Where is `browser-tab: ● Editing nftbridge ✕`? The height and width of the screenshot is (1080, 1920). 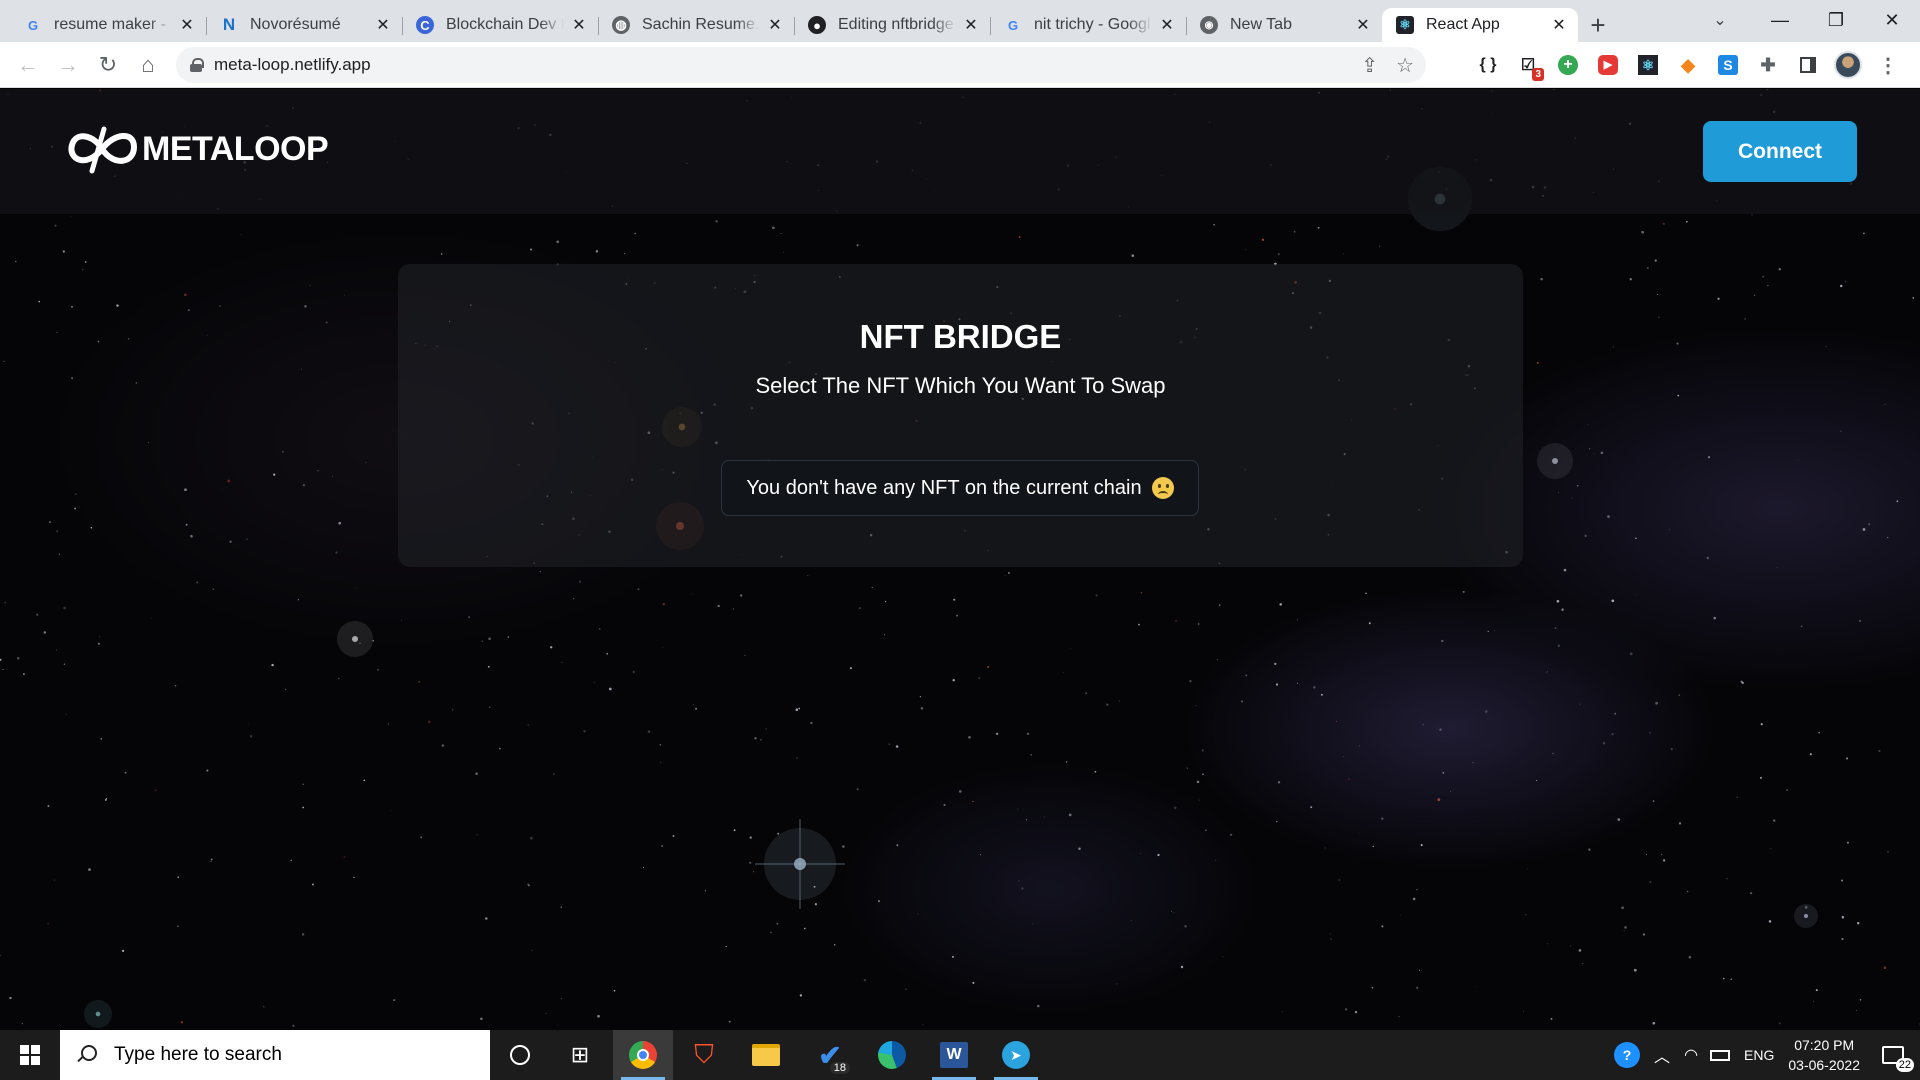 browser-tab: ● Editing nftbridge ✕ is located at coordinates (892, 25).